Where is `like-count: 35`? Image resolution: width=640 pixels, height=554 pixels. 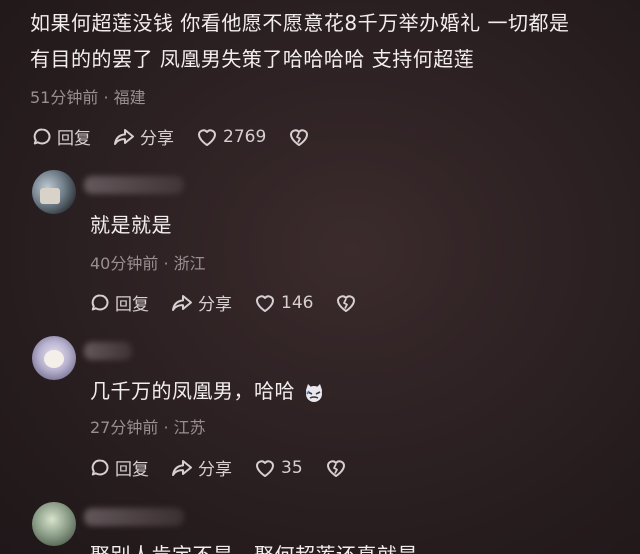
like-count: 35 is located at coordinates (292, 467).